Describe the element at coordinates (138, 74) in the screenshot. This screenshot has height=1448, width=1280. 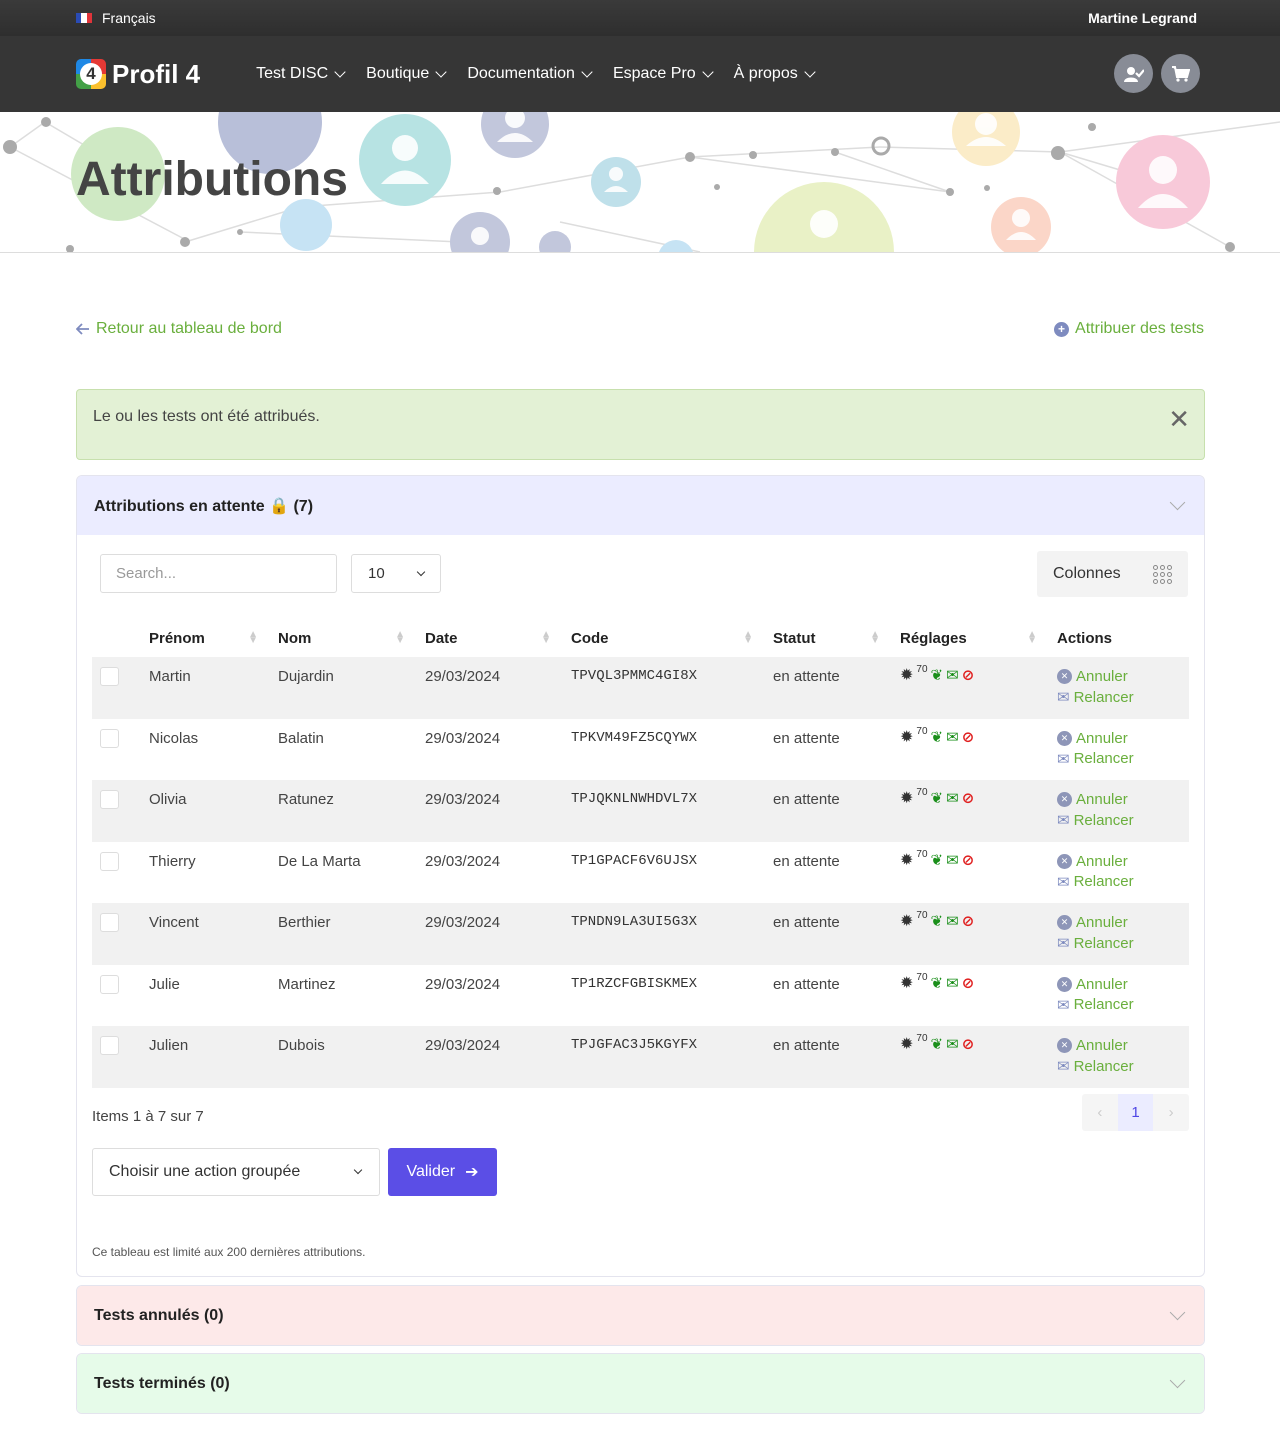
I see `brand-logo: 4 Profil 4` at that location.